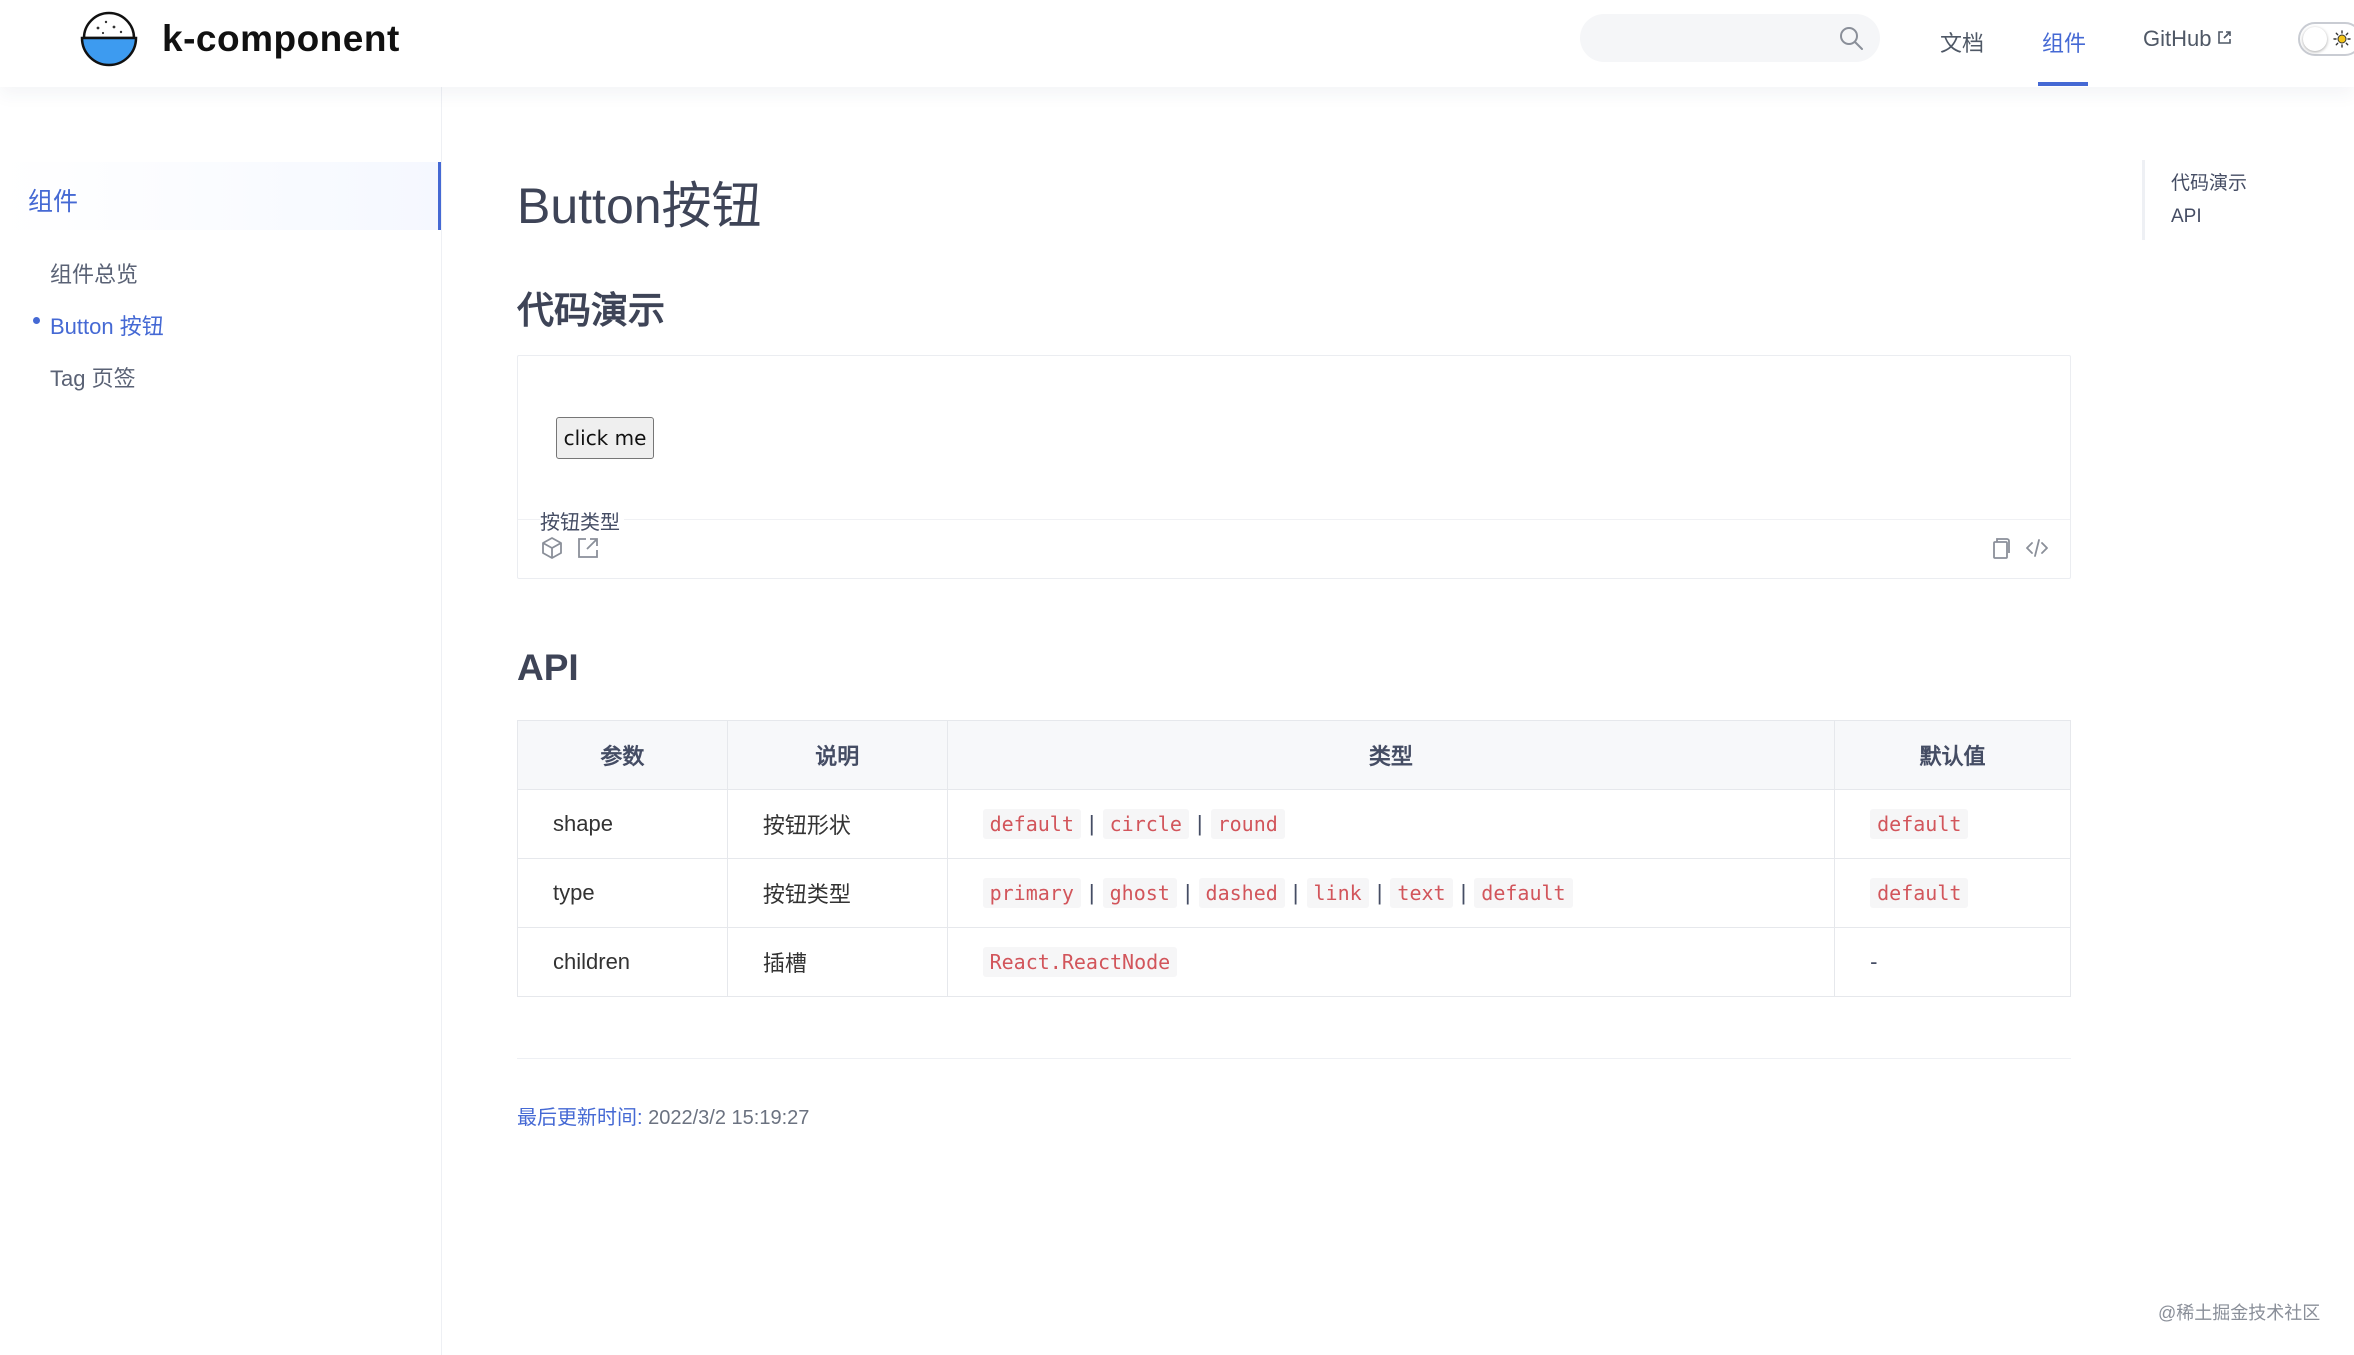 The width and height of the screenshot is (2354, 1355). I want to click on toc-item-api: API, so click(2186, 217).